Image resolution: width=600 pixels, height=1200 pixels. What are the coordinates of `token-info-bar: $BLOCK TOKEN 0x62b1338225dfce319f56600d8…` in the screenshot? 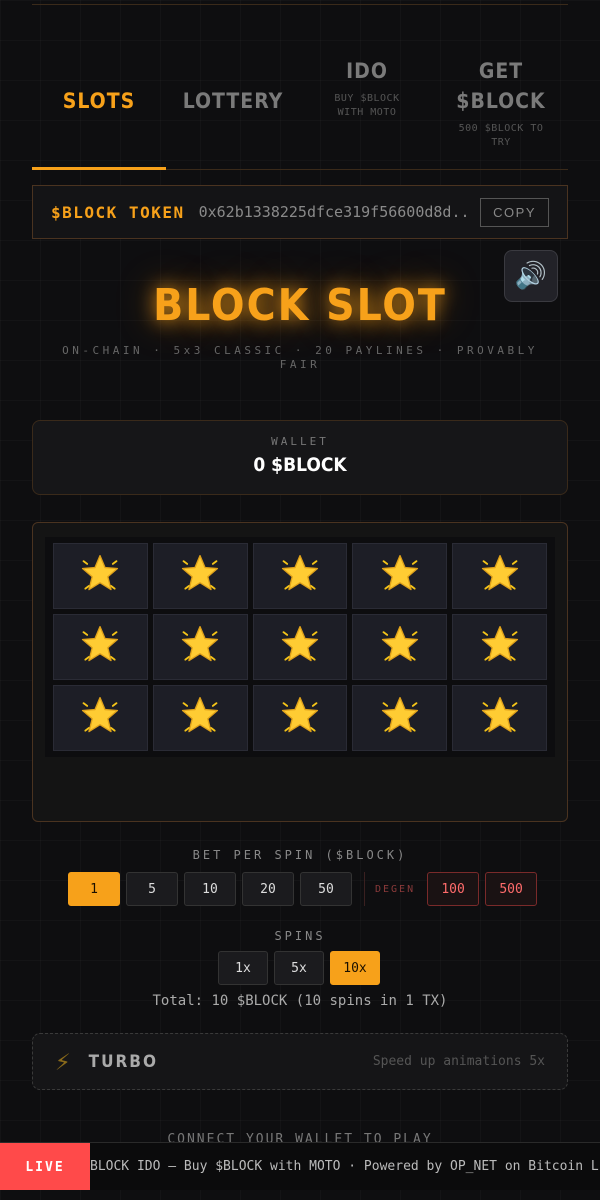 It's located at (300, 212).